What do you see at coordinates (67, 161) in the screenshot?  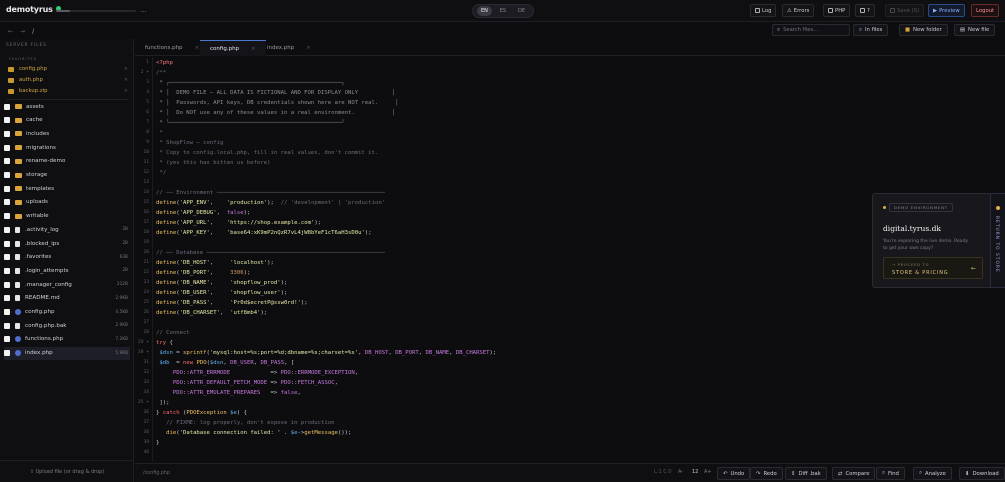 I see `folder-item: rename-demo` at bounding box center [67, 161].